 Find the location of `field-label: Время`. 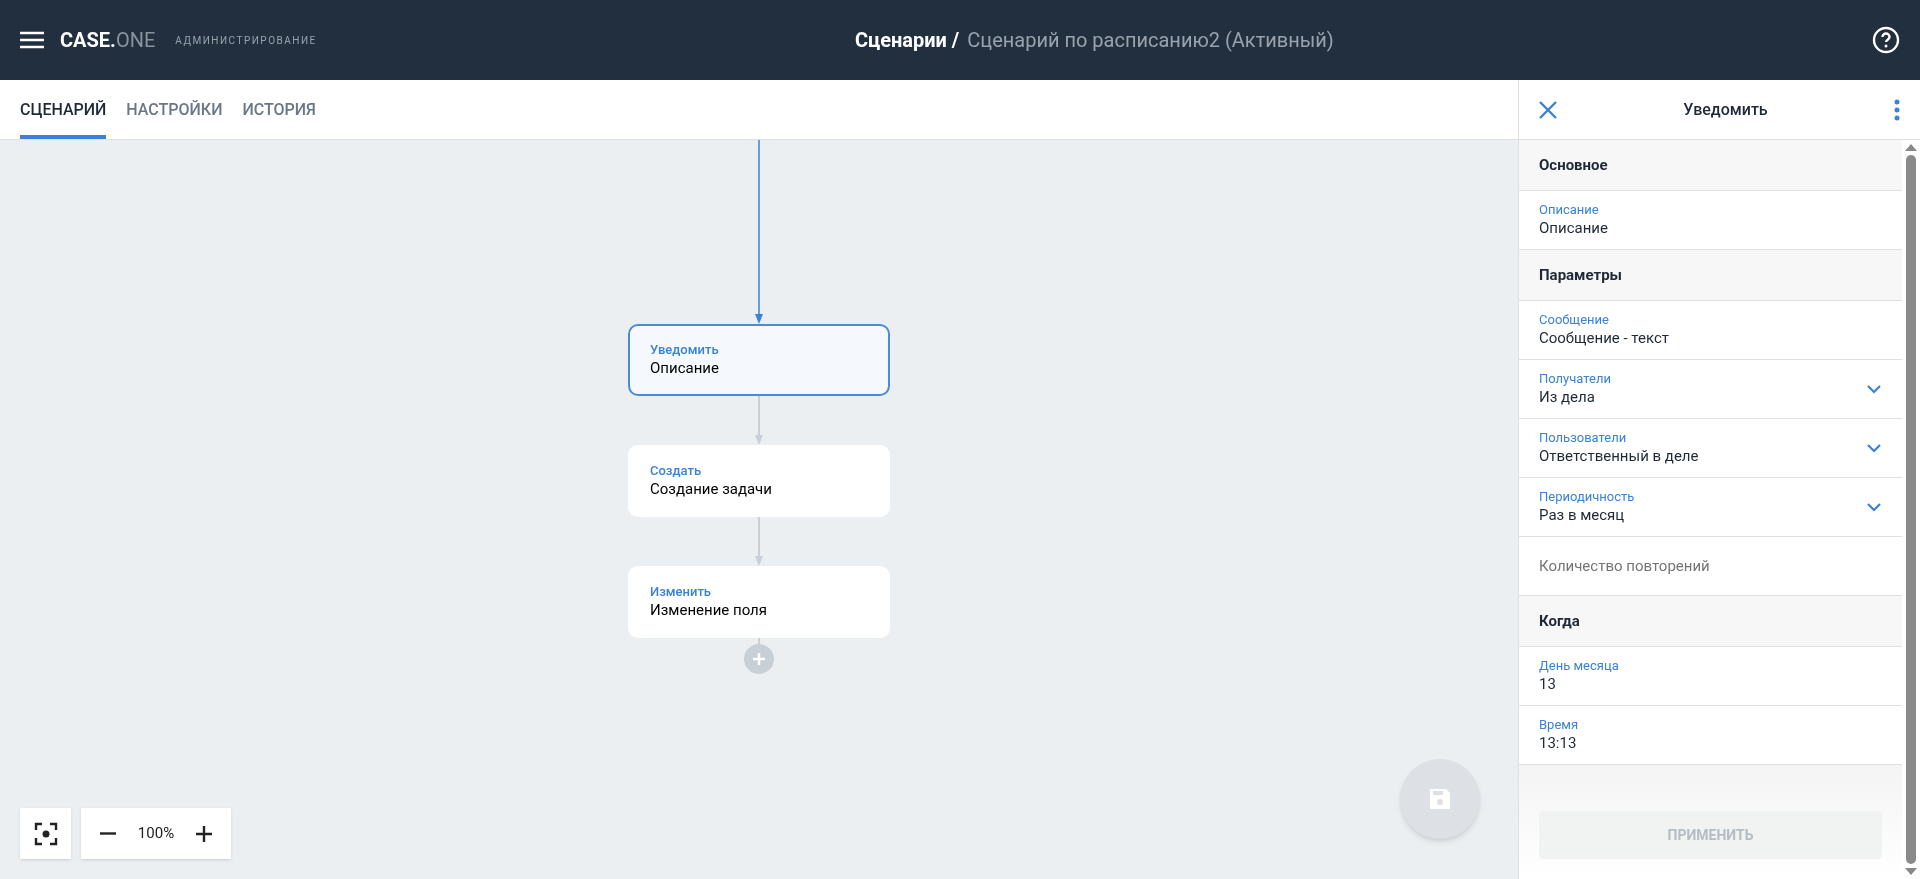

field-label: Время is located at coordinates (1559, 725).